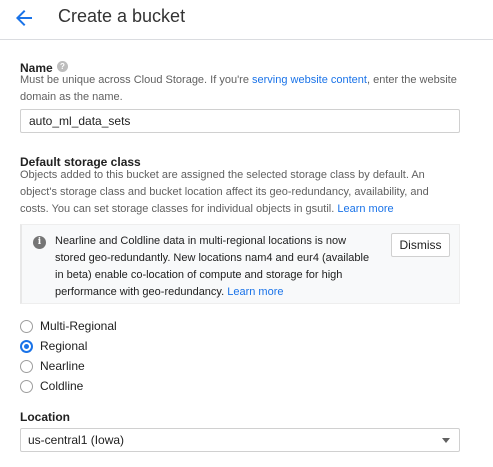 This screenshot has width=493, height=467. I want to click on page-title: Create a bucket, so click(122, 16).